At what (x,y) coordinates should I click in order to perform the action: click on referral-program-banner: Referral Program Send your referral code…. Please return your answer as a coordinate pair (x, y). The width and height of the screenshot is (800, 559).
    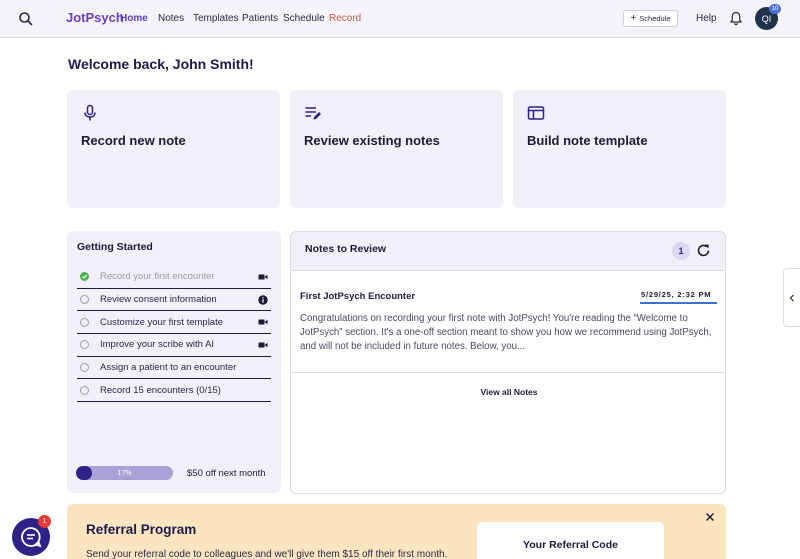
    Looking at the image, I should click on (396, 531).